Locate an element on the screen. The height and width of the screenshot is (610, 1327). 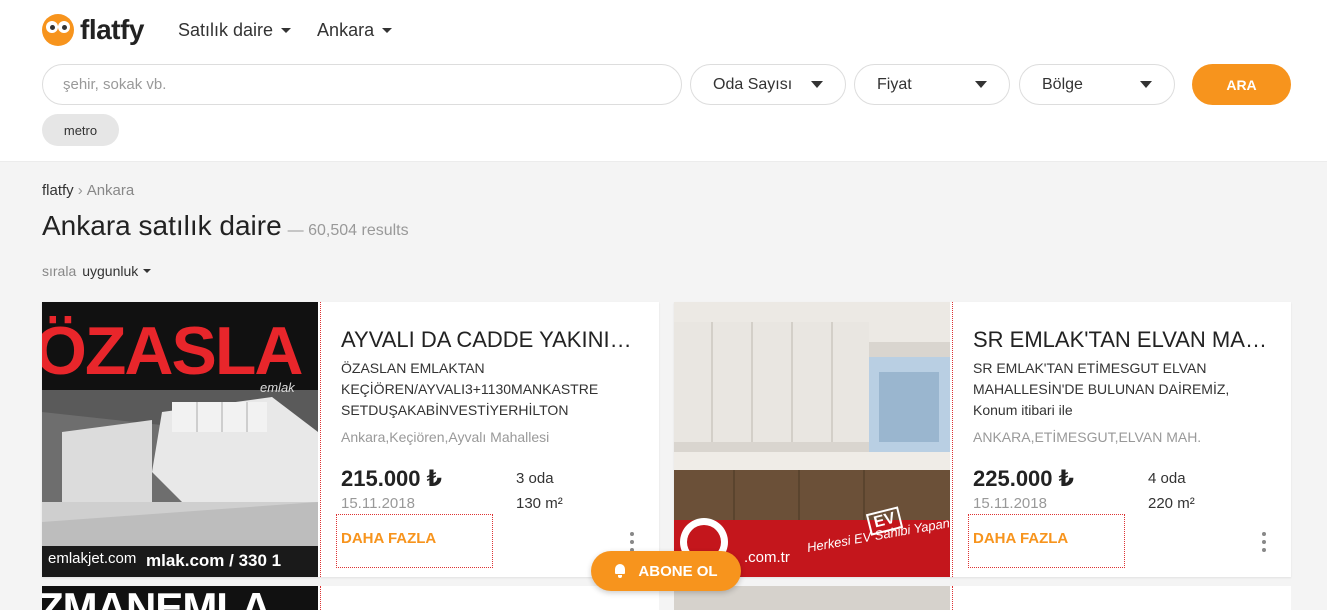
subscribe-label: ABONE OL is located at coordinates (678, 571).